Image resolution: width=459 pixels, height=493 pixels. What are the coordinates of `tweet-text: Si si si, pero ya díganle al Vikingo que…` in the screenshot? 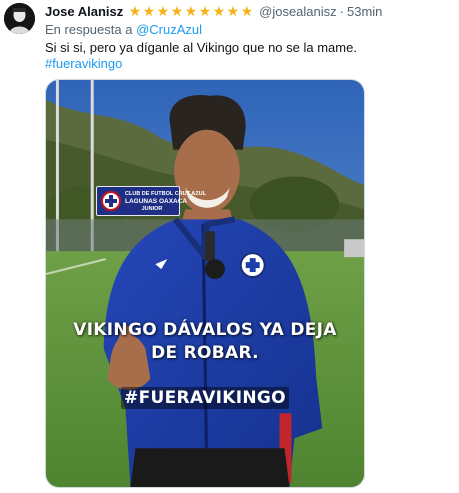 It's located at (201, 47).